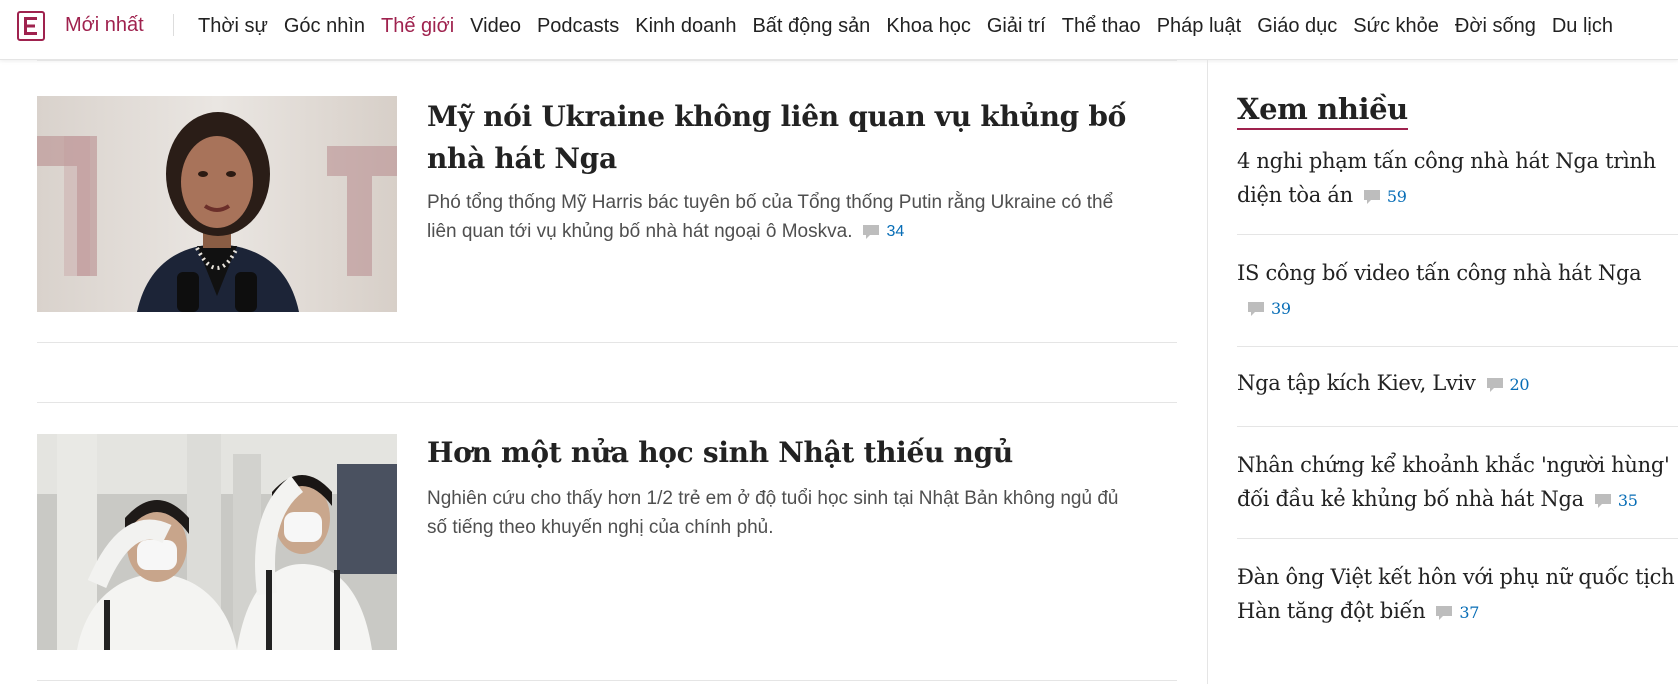 This screenshot has width=1678, height=684. I want to click on top-divider, so click(607, 60).